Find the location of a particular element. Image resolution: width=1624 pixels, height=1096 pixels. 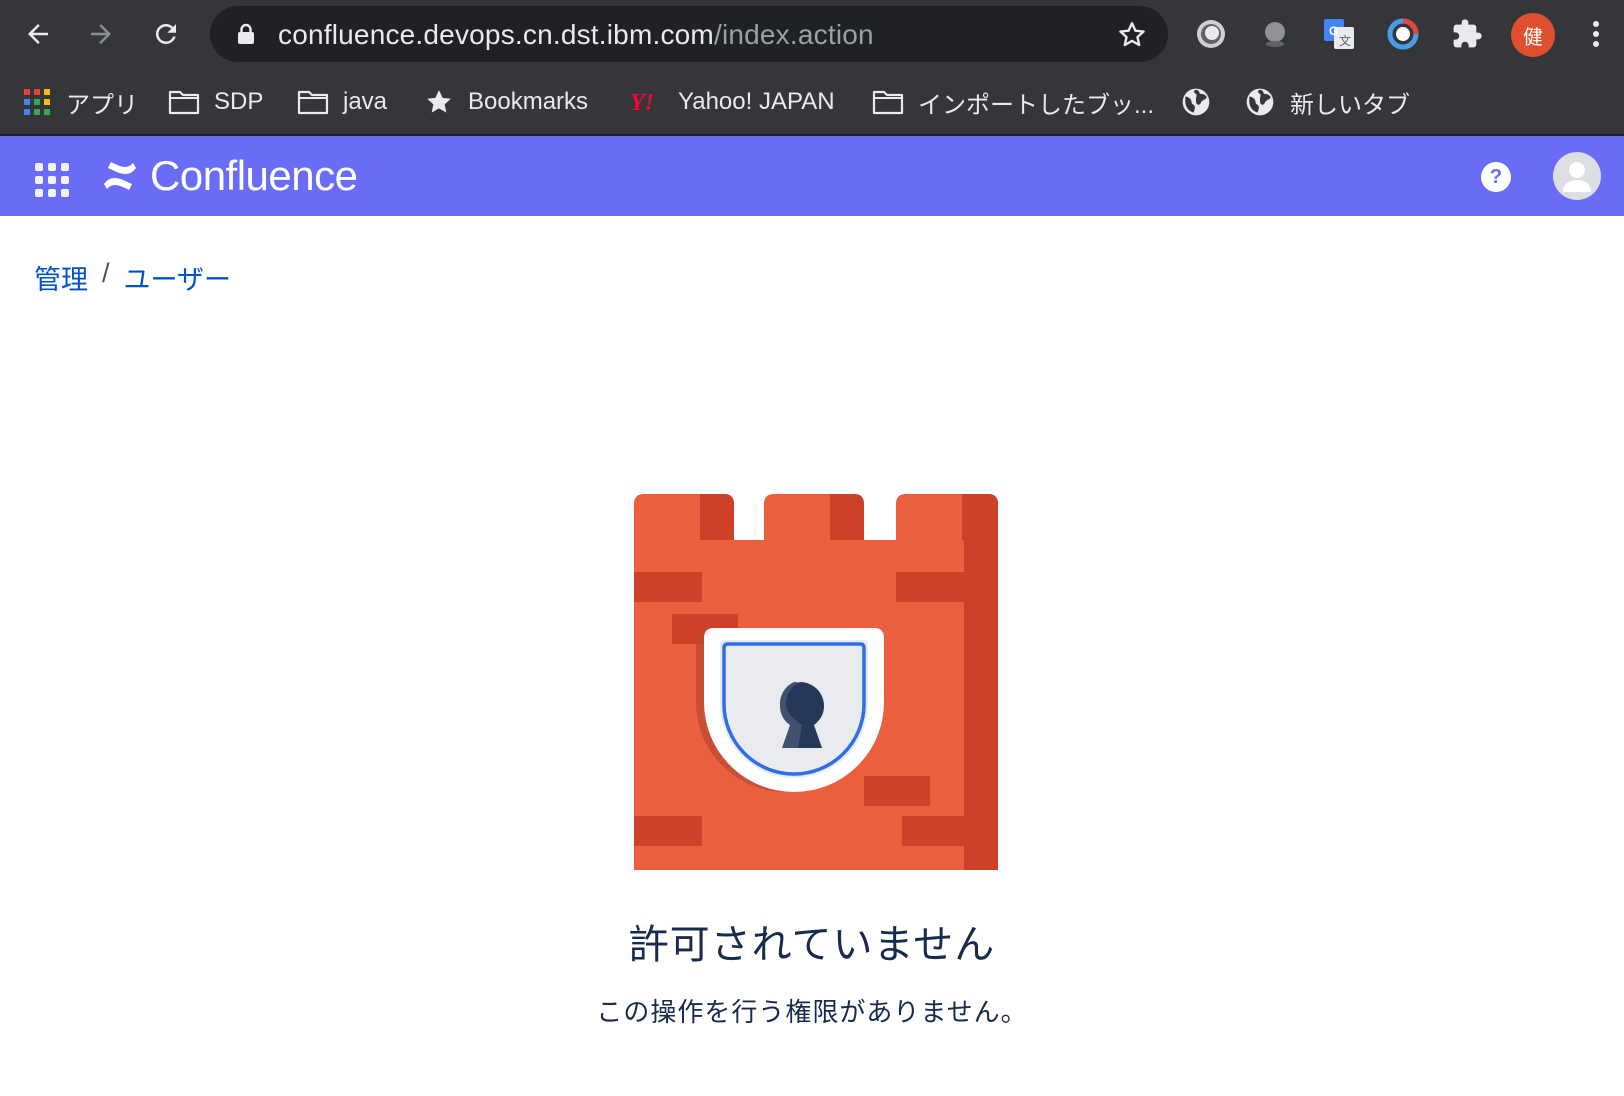

yahoo-icon: Y! is located at coordinates (642, 103).